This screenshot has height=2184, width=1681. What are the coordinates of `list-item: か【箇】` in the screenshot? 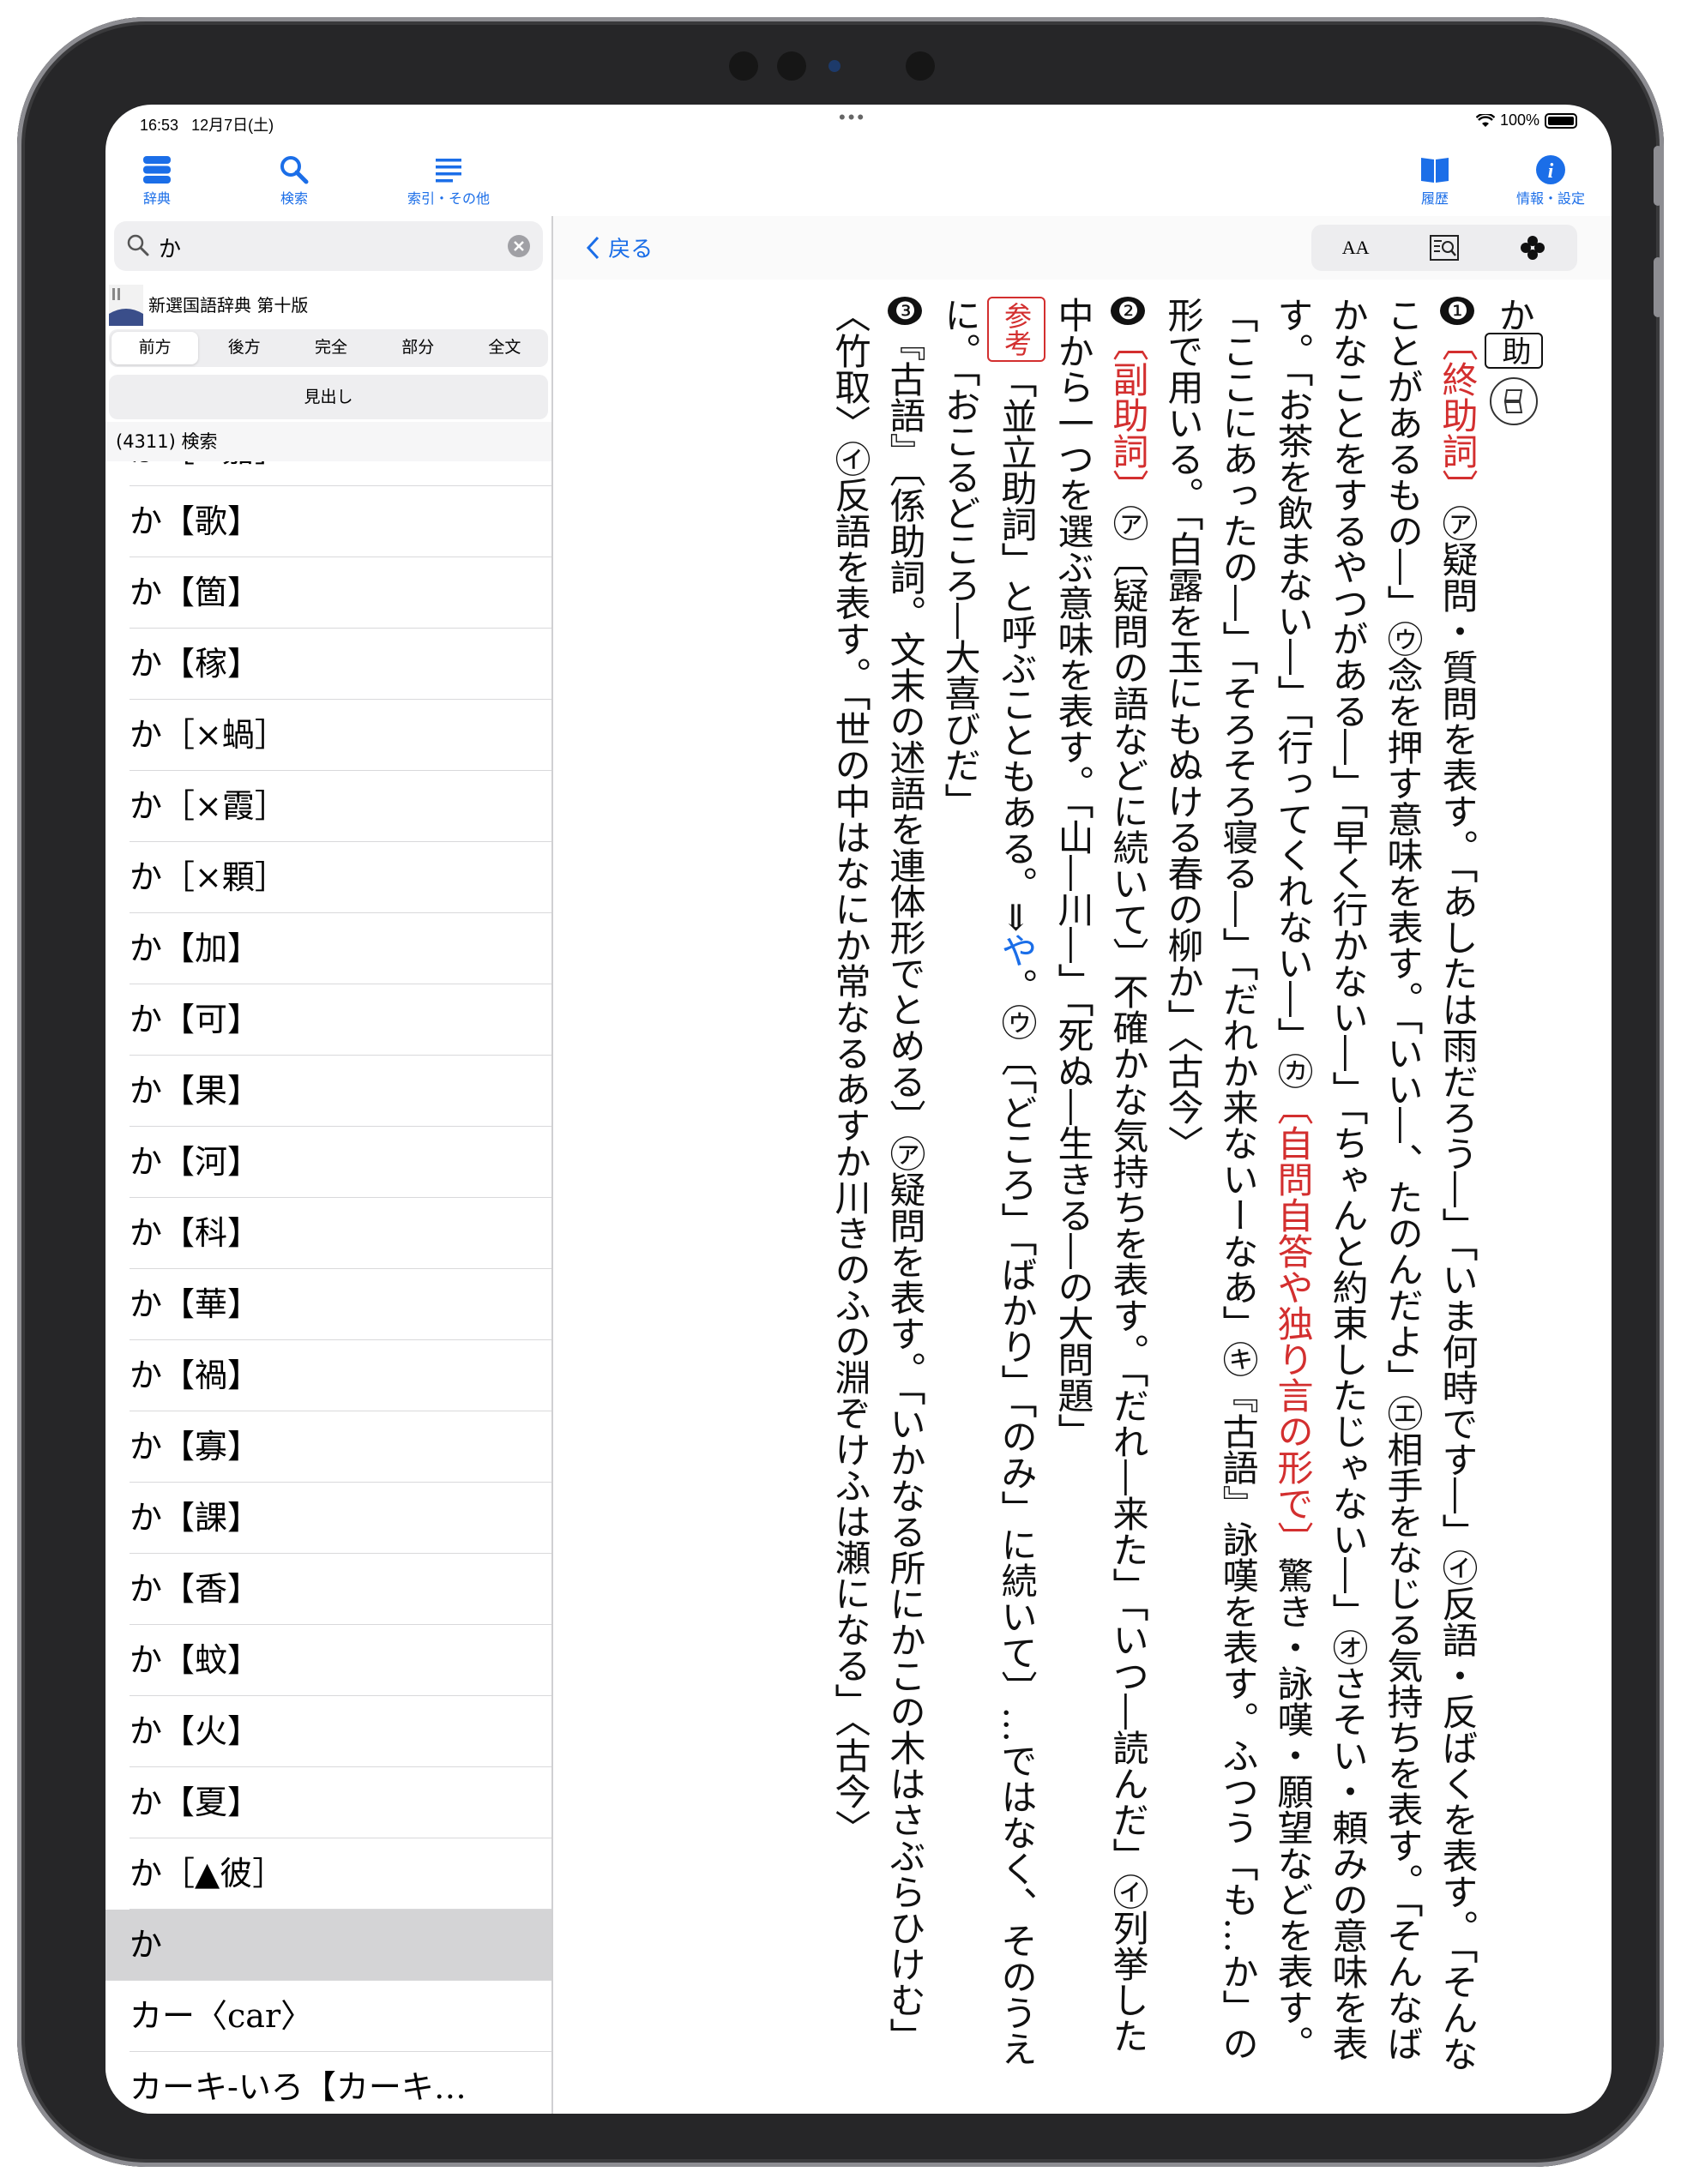 It's located at (340, 593).